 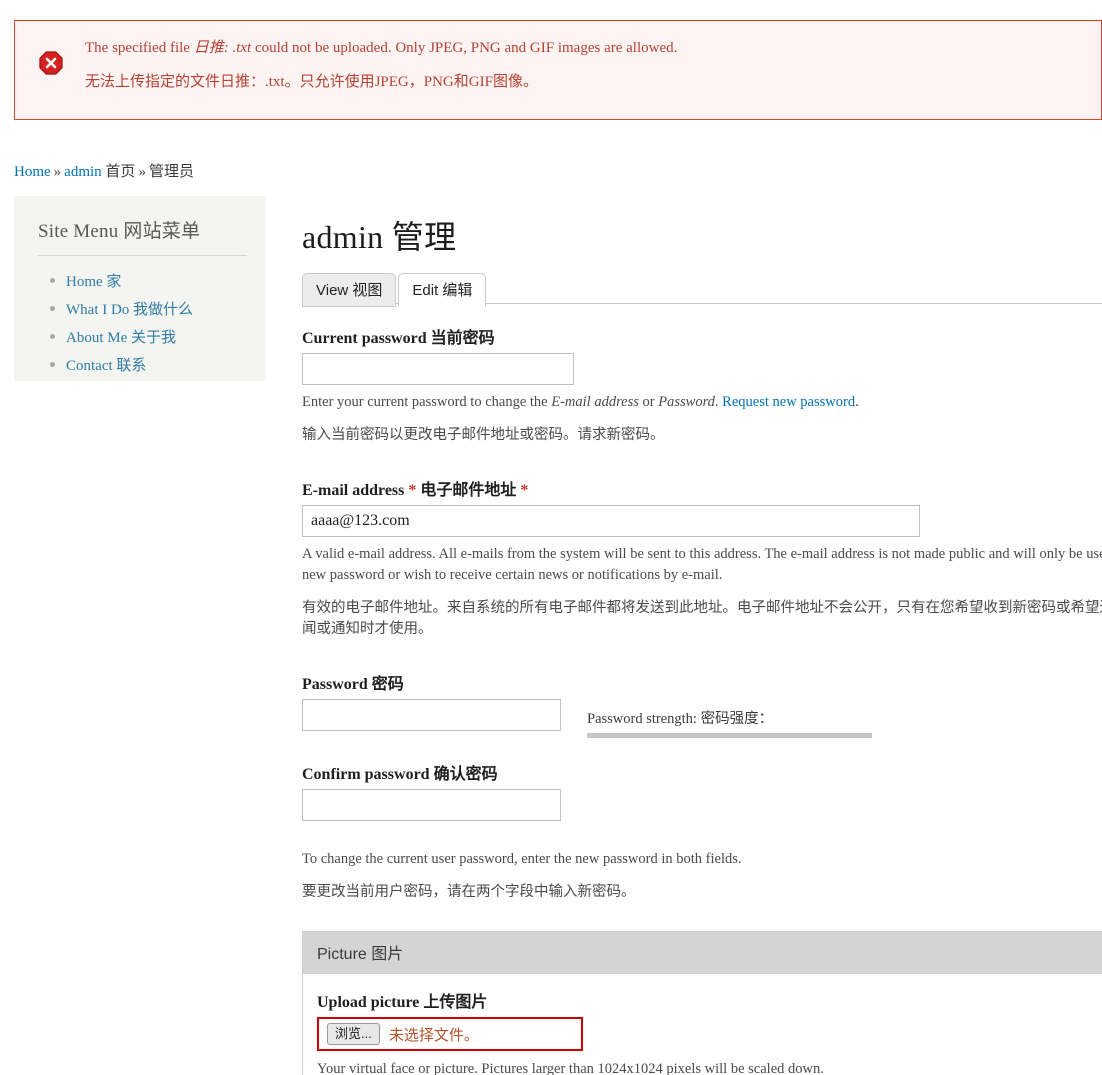 I want to click on request-new-password-link: Request new password, so click(x=788, y=402).